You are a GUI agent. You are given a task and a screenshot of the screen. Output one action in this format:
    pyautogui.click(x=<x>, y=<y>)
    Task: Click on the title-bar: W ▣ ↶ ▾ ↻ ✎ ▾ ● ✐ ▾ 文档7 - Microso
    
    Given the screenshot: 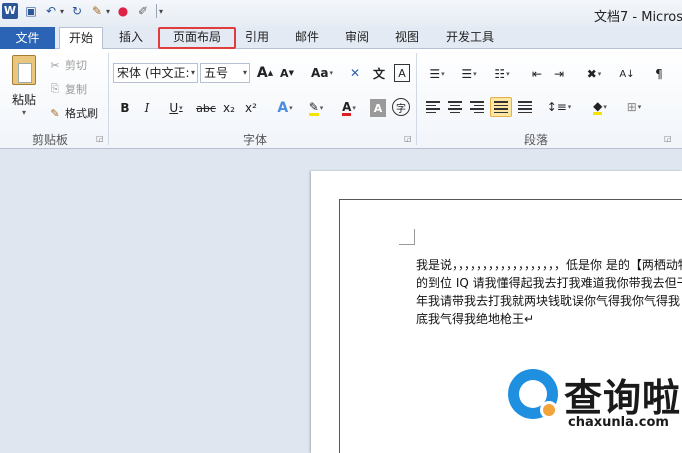 What is the action you would take?
    pyautogui.click(x=341, y=13)
    